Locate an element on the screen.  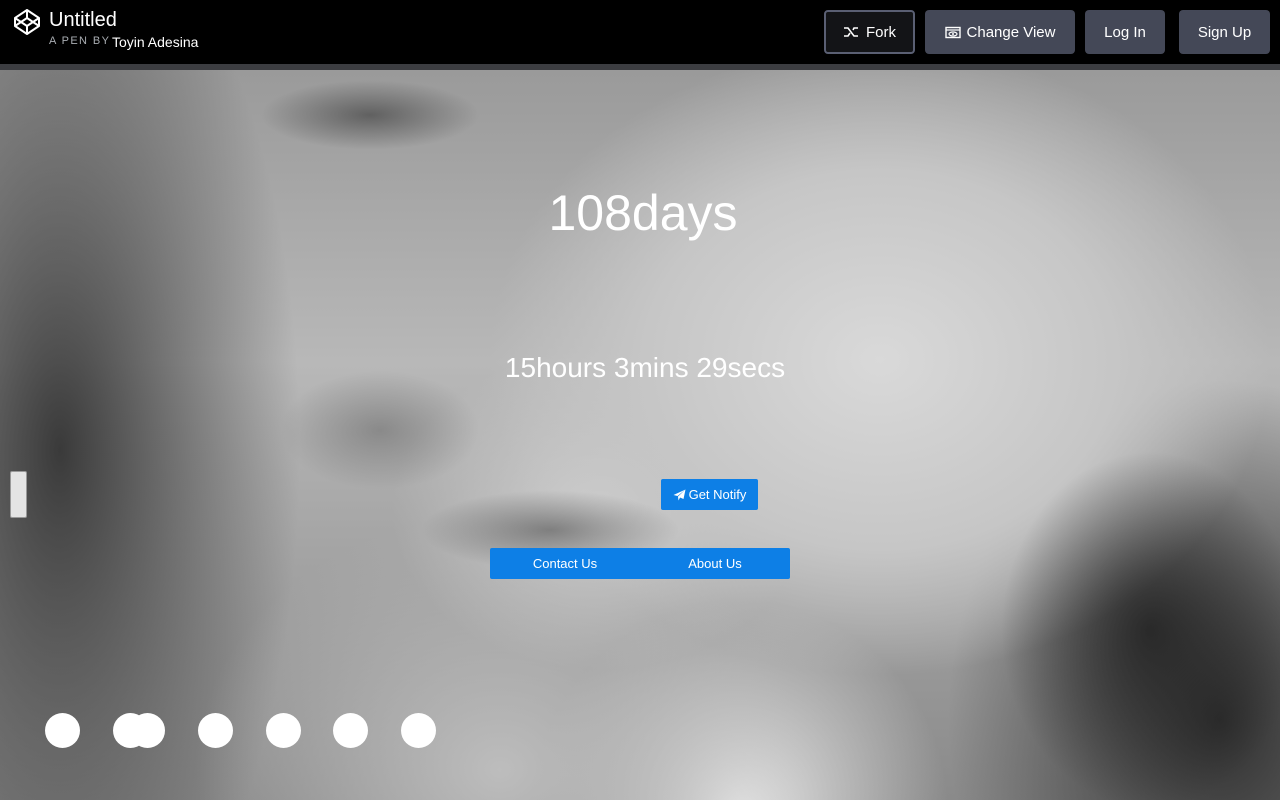
eye-window-icon is located at coordinates (952, 32).